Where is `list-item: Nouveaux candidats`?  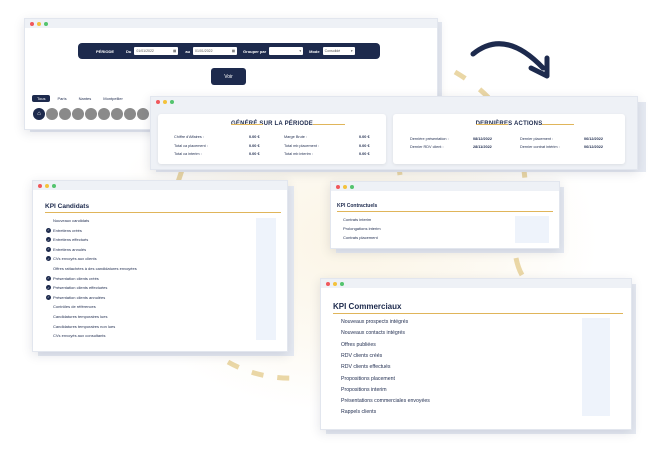 list-item: Nouveaux candidats is located at coordinates (71, 220).